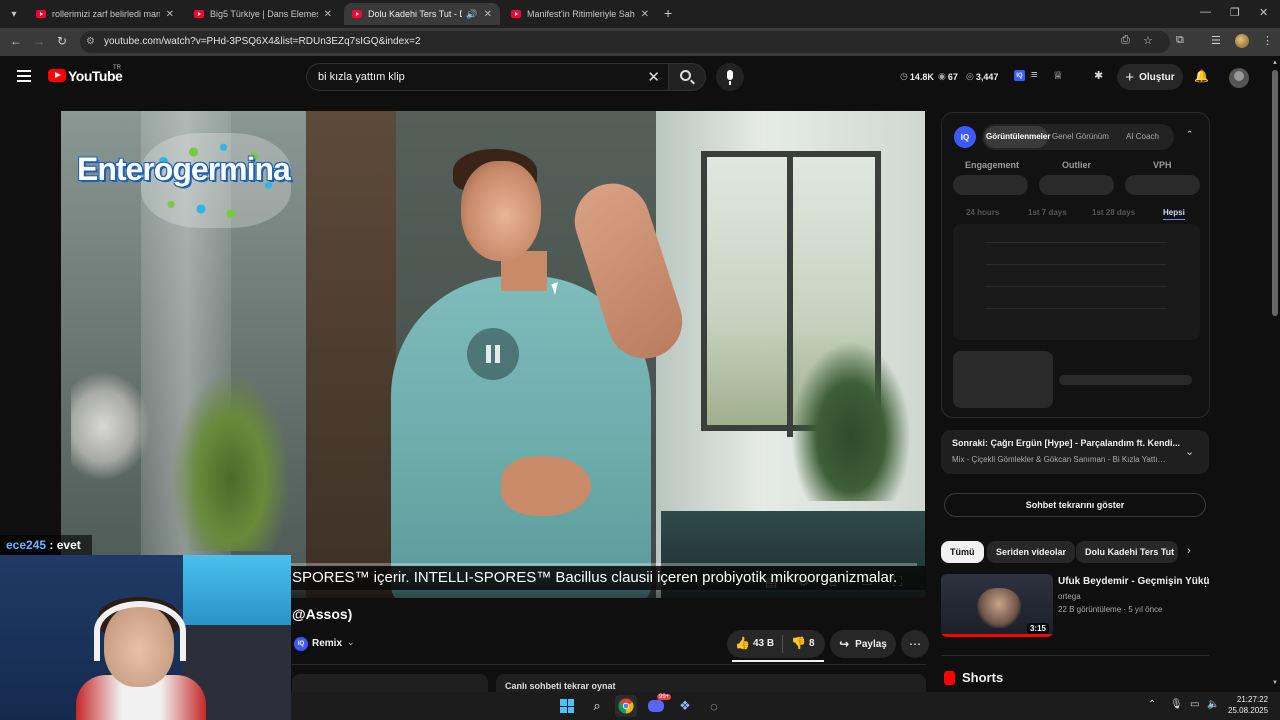 The width and height of the screenshot is (1280, 720). Describe the element at coordinates (16, 41) in the screenshot. I see `back-arrow-icon: ←` at that location.